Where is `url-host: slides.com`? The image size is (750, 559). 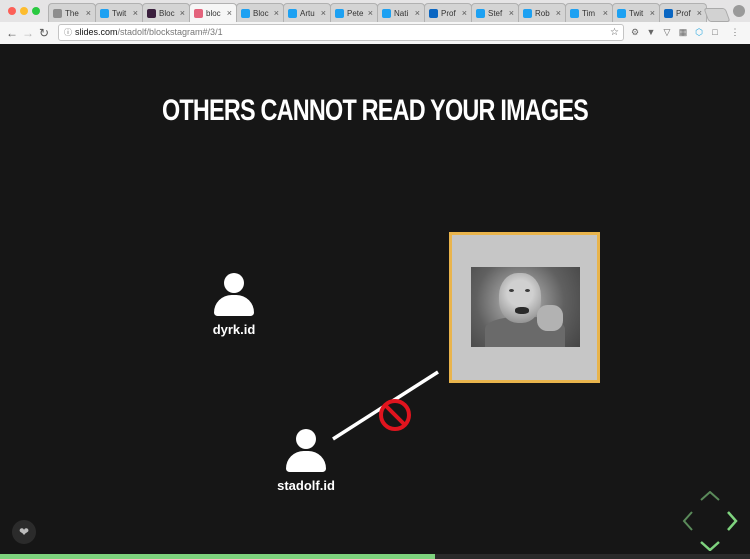
url-host: slides.com is located at coordinates (96, 32).